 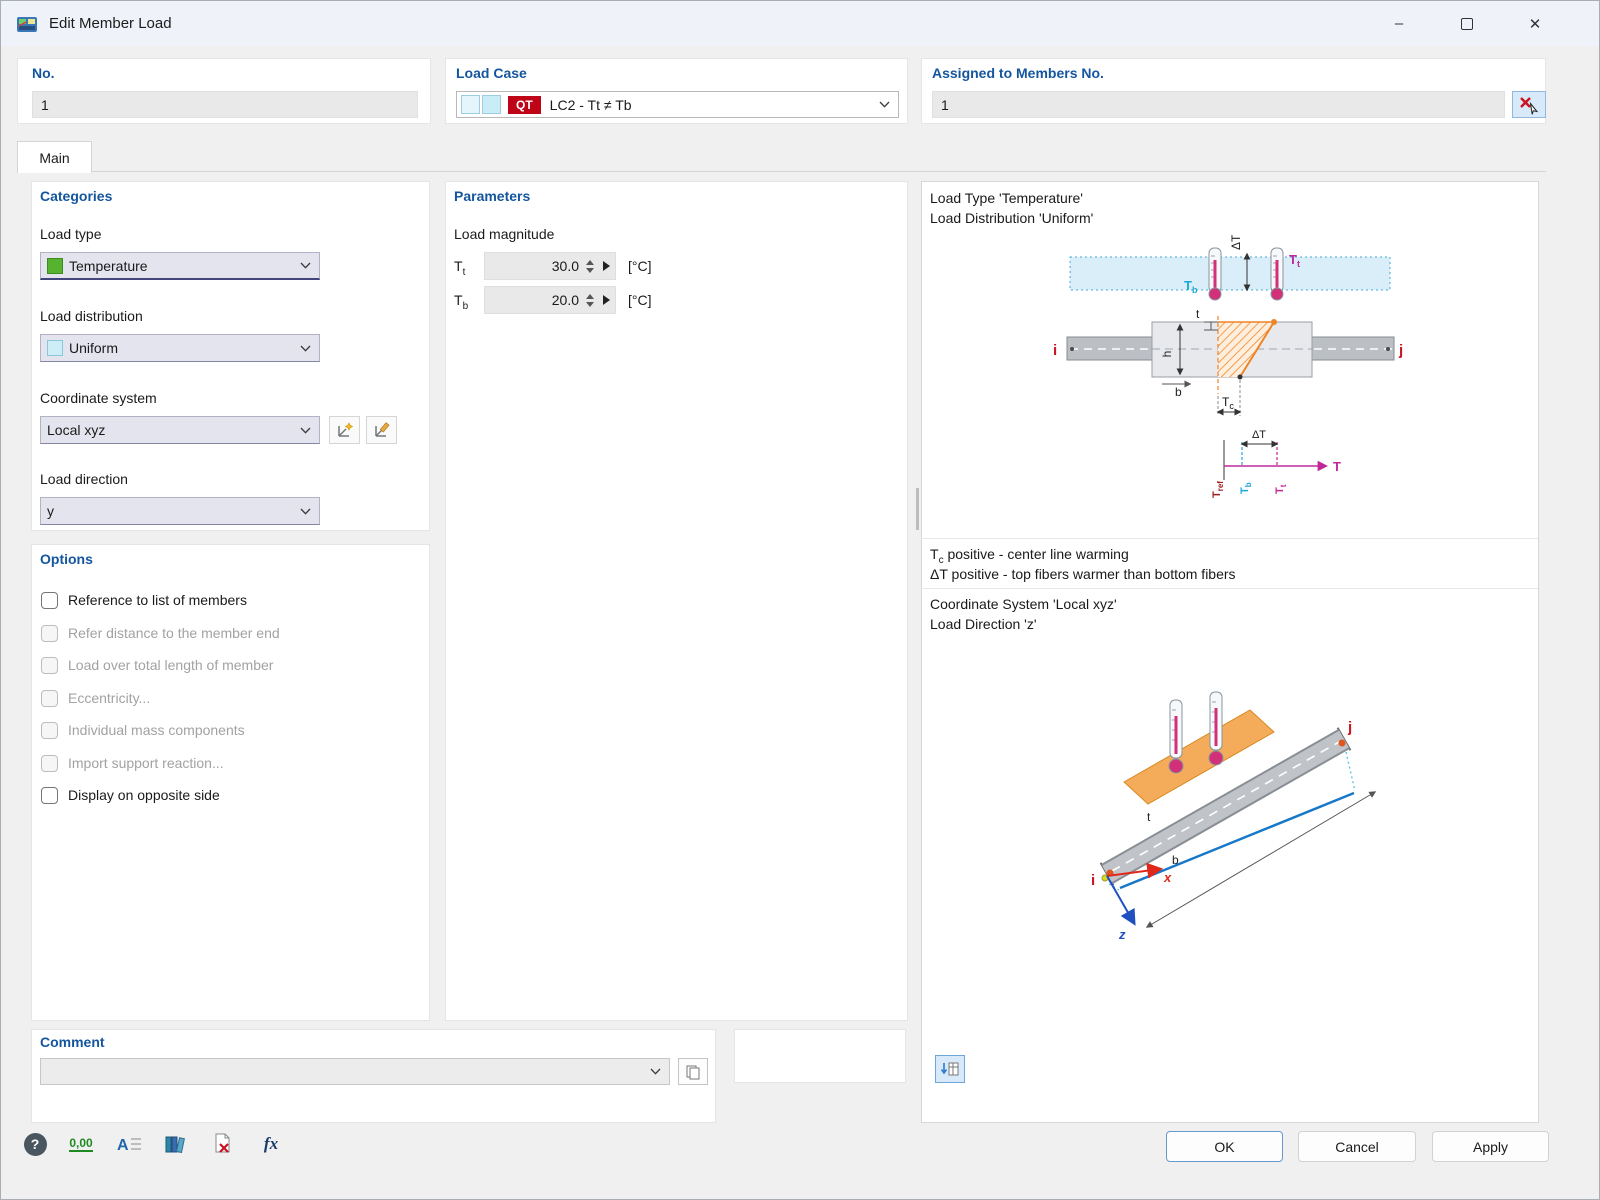 I want to click on ok-button: OK, so click(x=1224, y=1146).